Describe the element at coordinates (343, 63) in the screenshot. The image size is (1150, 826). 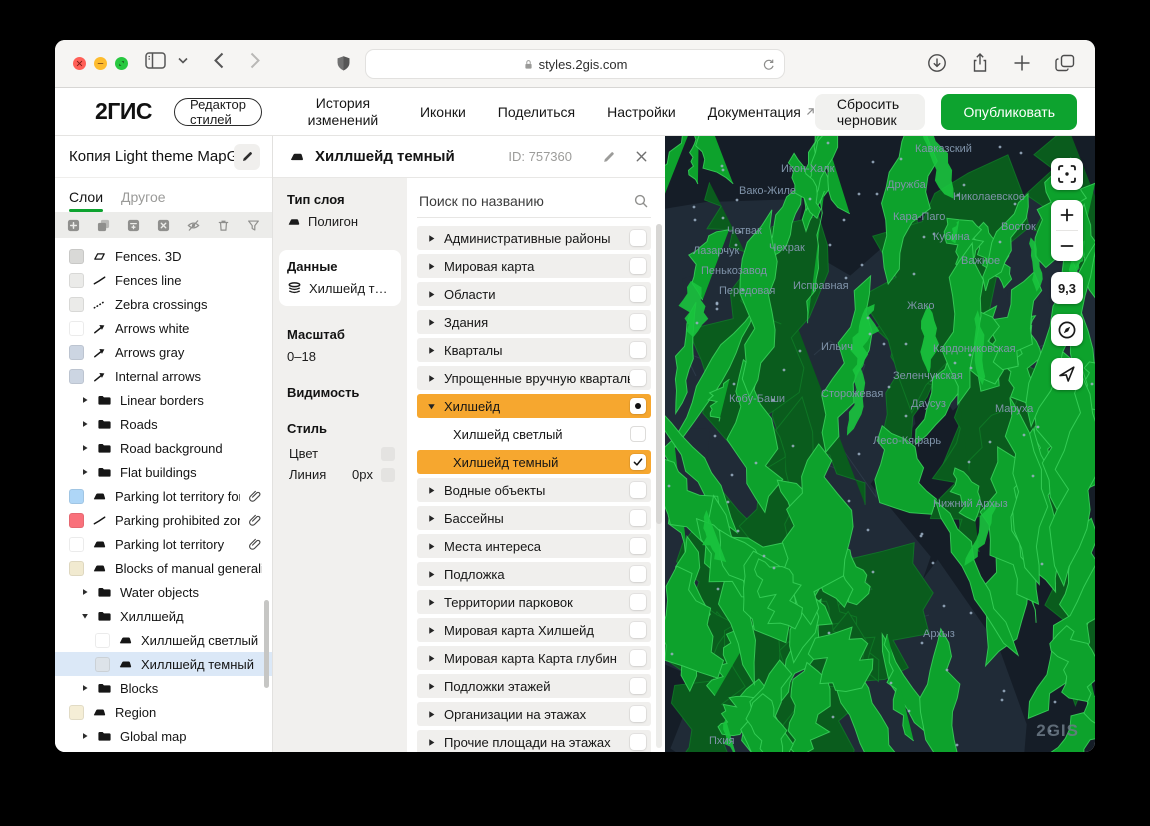
I see `privacy-shield-icon` at that location.